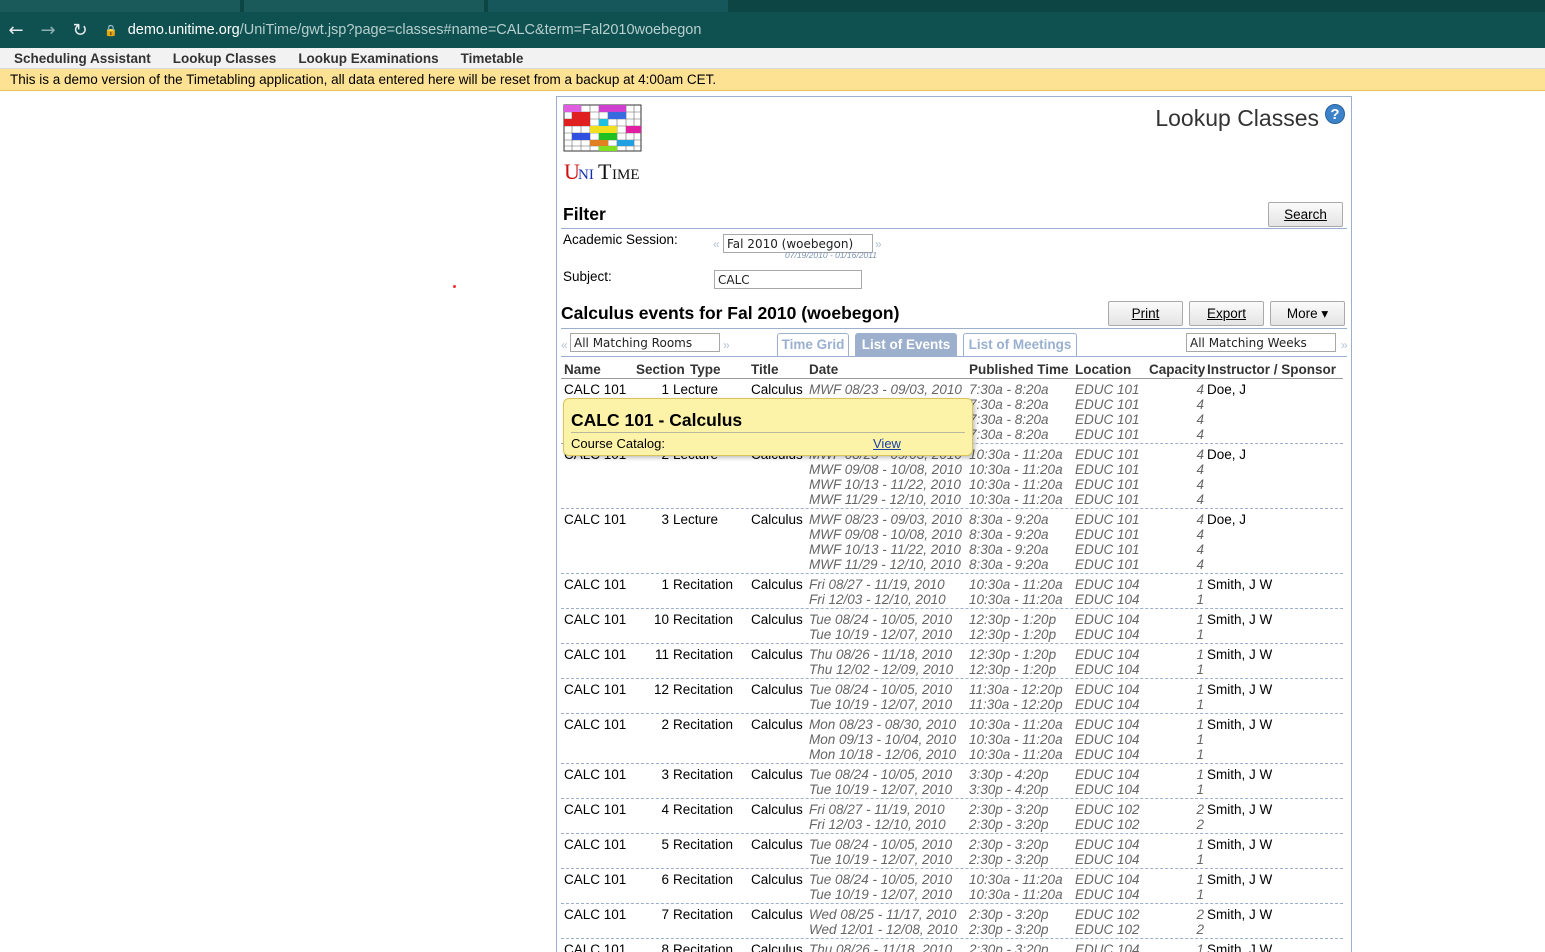 The height and width of the screenshot is (952, 1545). What do you see at coordinates (883, 929) in the screenshot?
I see `cell-date: Wed 12/01 - 12/08, 2010` at bounding box center [883, 929].